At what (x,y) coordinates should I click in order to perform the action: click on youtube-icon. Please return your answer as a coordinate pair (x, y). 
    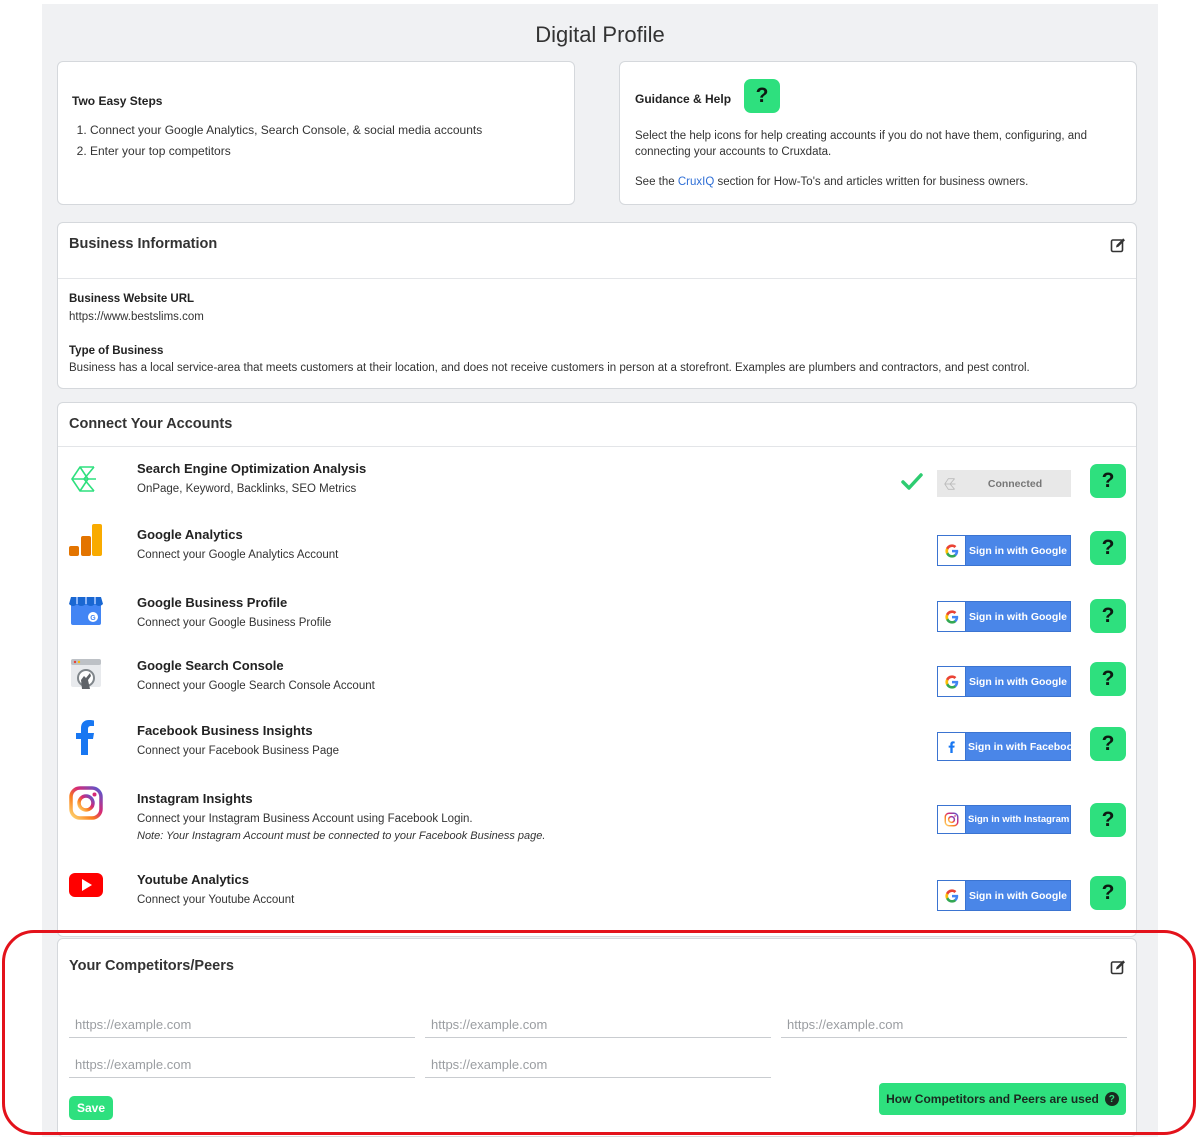
    Looking at the image, I should click on (86, 885).